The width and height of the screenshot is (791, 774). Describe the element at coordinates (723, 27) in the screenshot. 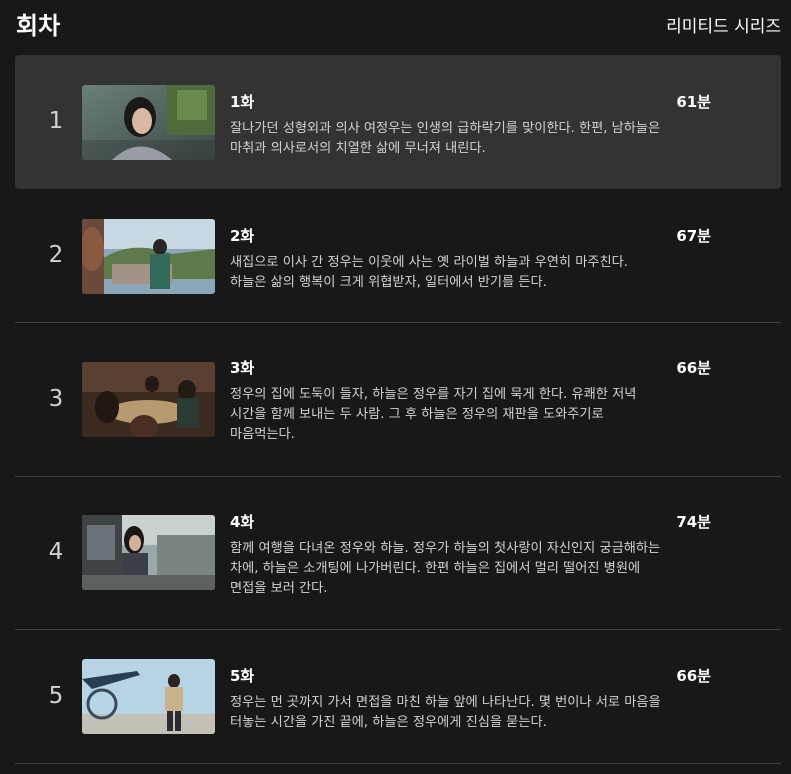

I see `series-type-label: 리미티드 시리즈` at that location.